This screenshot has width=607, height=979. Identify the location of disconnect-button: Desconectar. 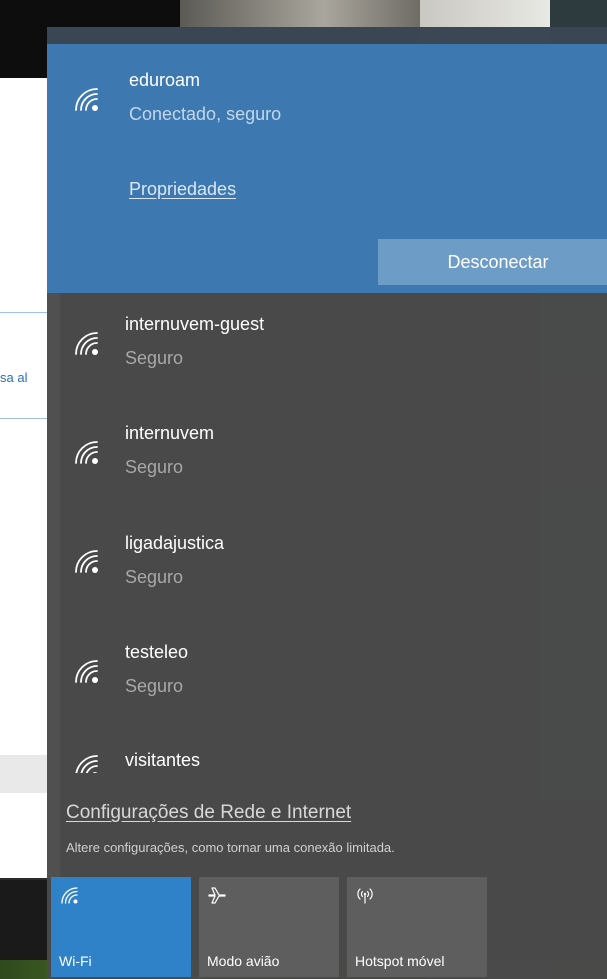
(492, 262).